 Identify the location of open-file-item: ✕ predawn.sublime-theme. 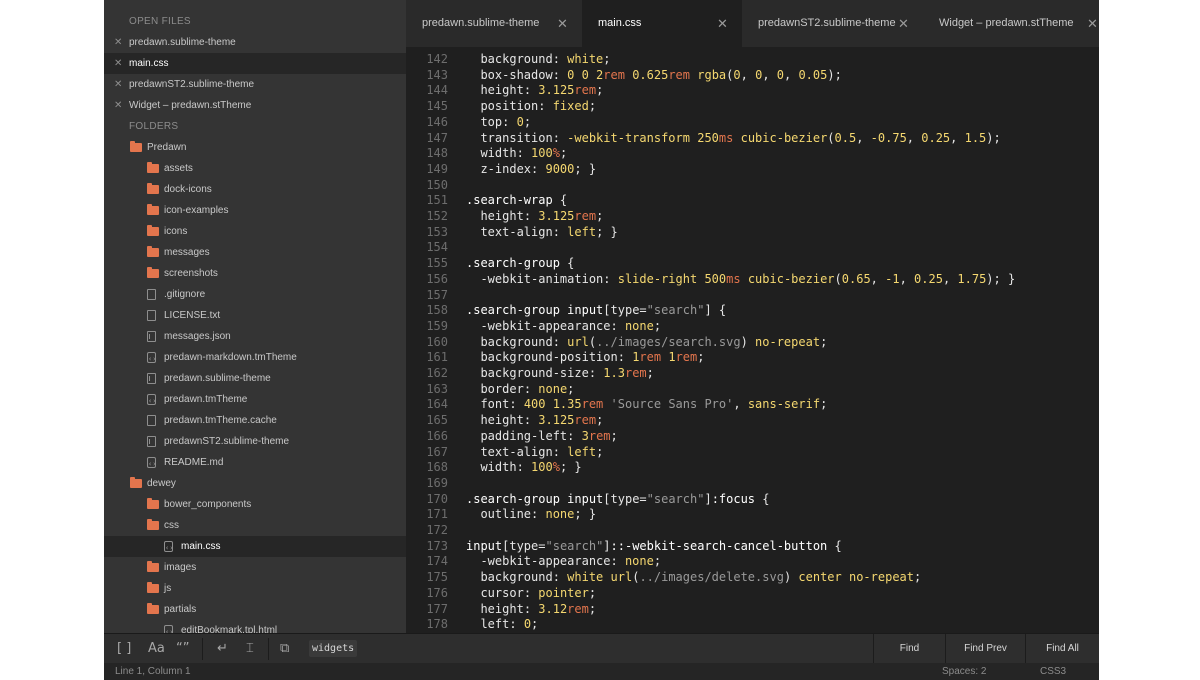
(255, 42).